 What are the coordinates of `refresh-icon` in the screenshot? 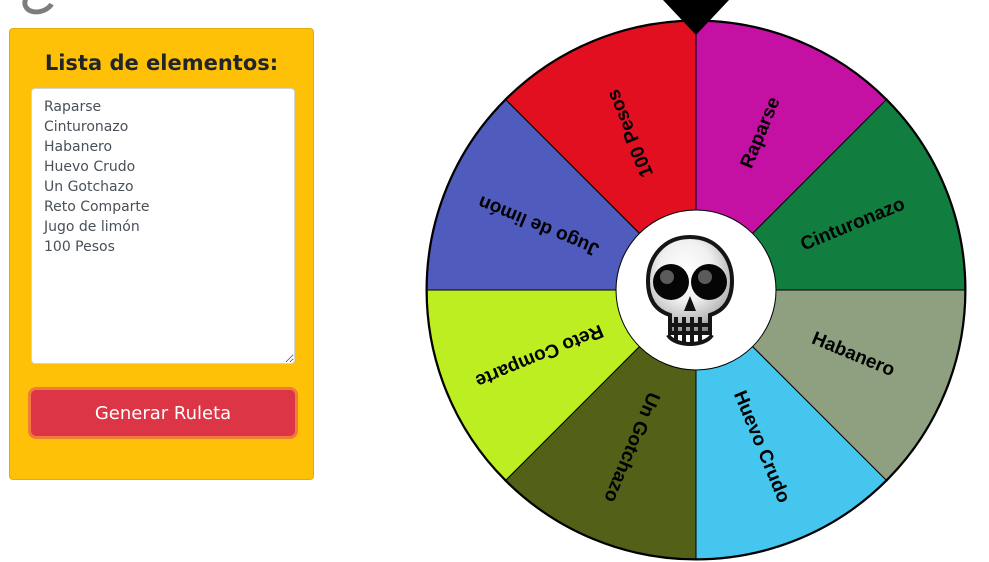 It's located at (39, 9).